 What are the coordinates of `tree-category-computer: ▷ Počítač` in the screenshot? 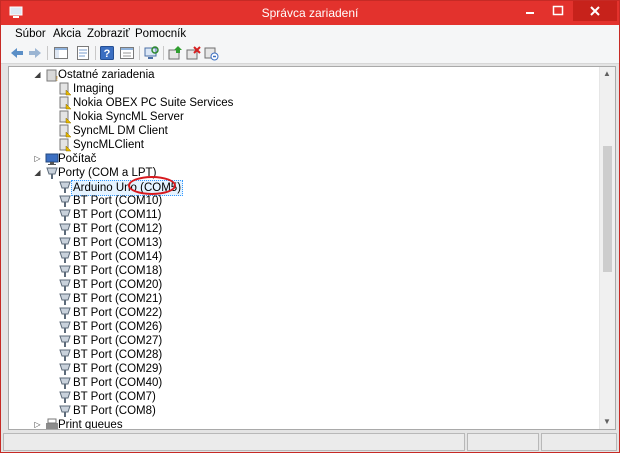 It's located at (302, 159).